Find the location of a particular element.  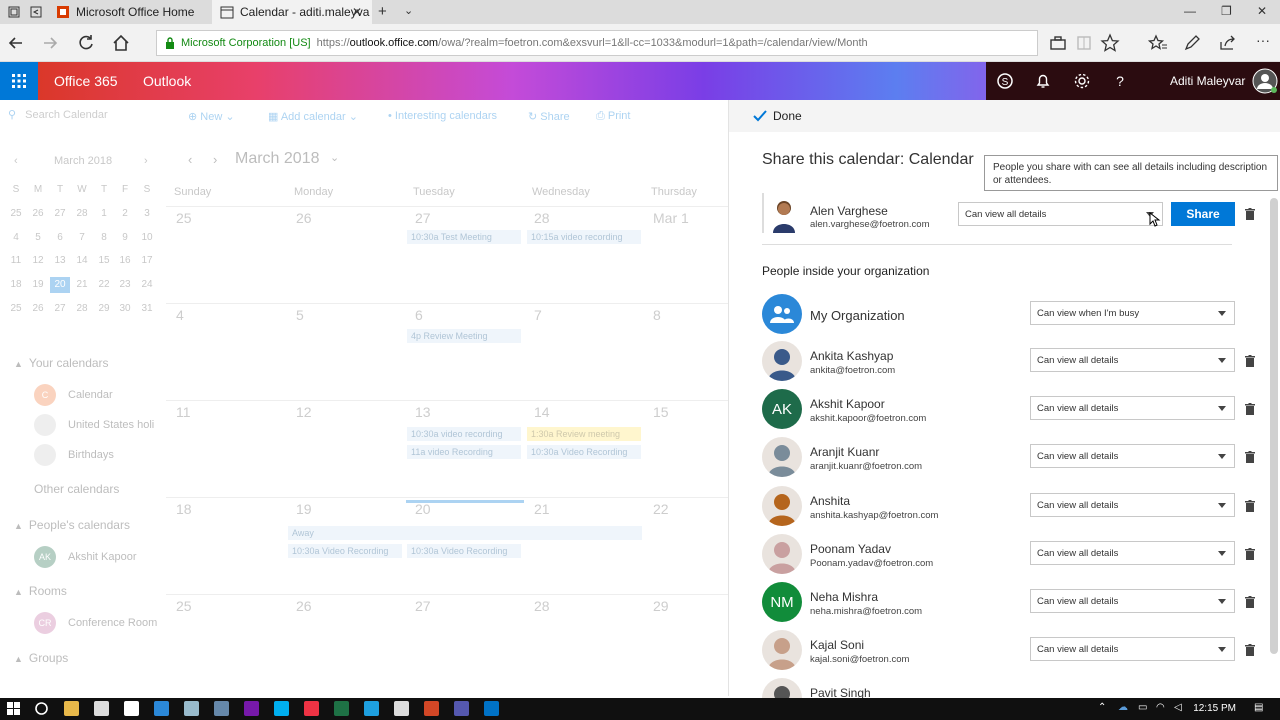

skype-icon: S is located at coordinates (1005, 81).